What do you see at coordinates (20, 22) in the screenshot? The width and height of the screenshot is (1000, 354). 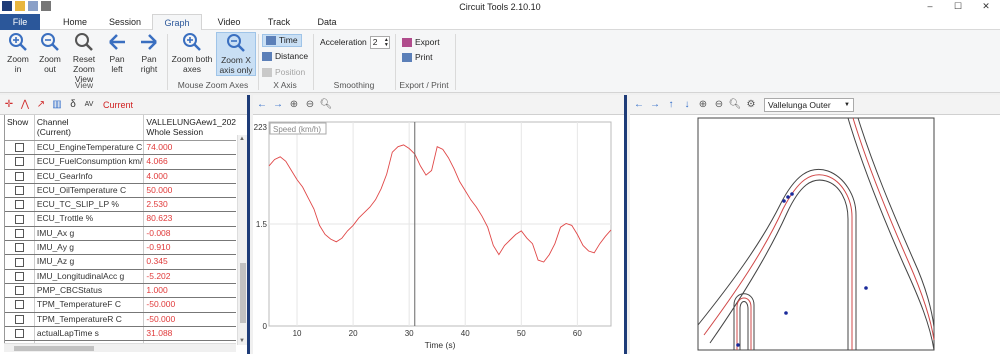 I see `tab-file: File` at bounding box center [20, 22].